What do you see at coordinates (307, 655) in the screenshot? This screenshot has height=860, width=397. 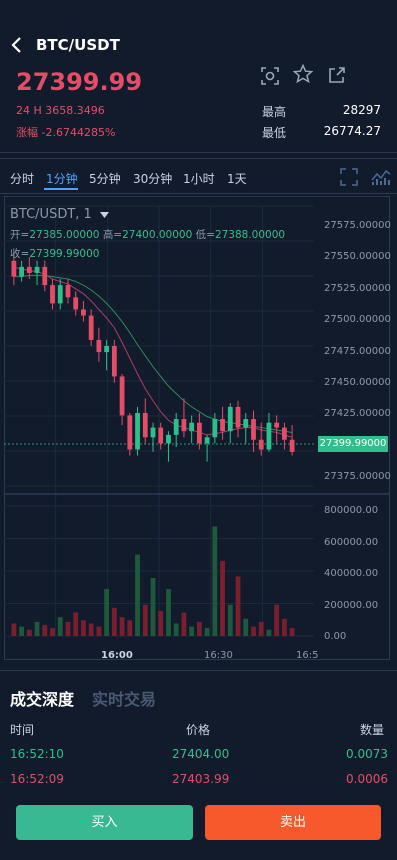 I see `time-tick: 16:5` at bounding box center [307, 655].